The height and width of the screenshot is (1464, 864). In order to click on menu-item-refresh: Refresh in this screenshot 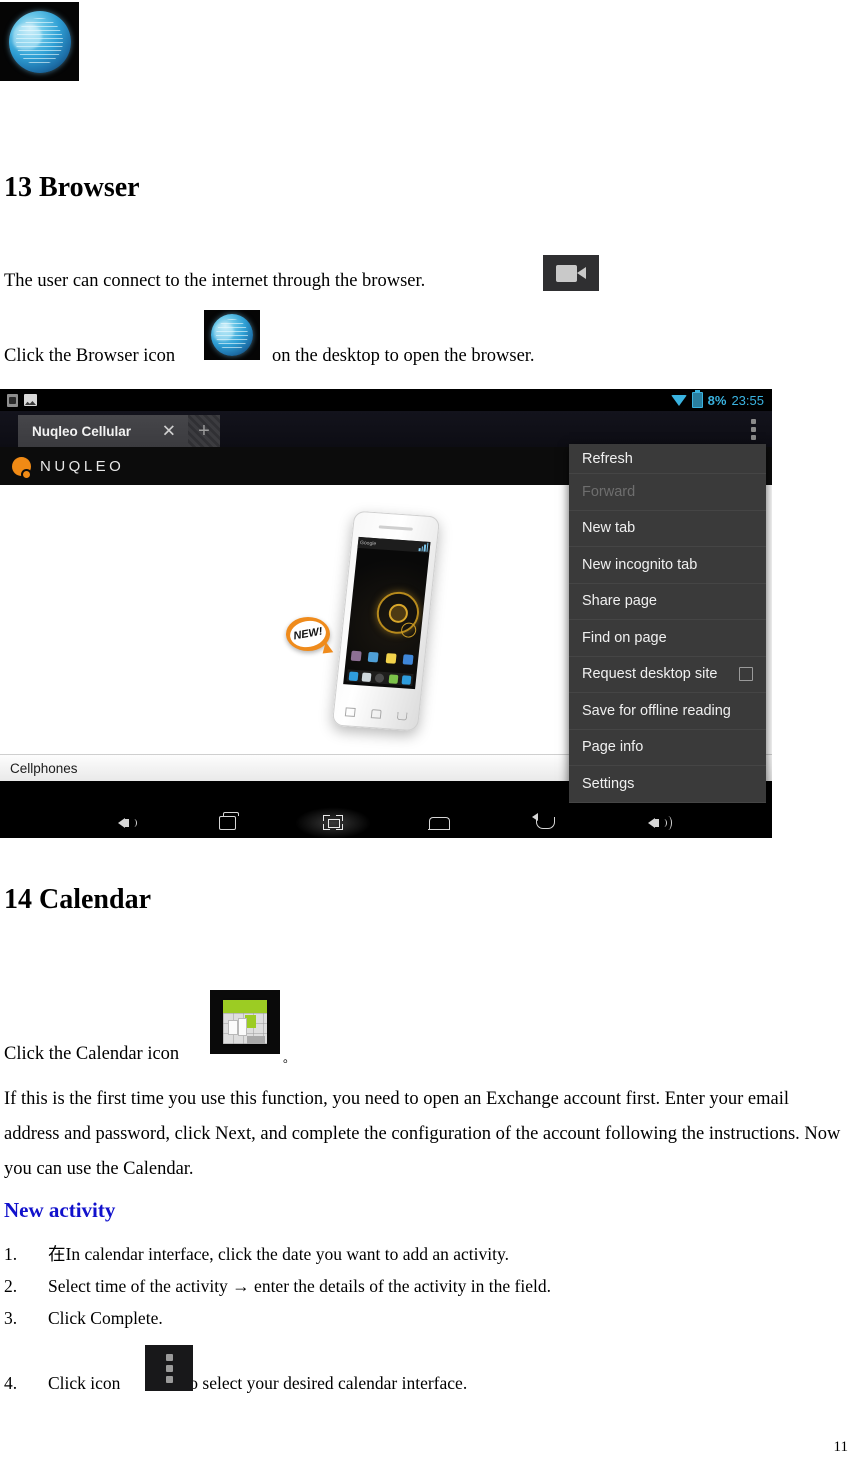, I will do `click(667, 459)`.